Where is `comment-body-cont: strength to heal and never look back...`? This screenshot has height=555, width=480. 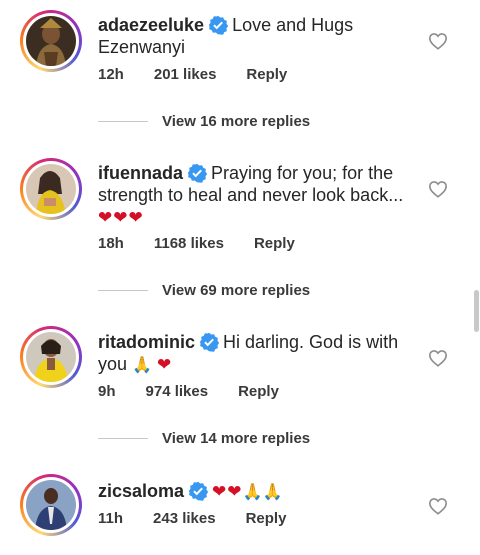 comment-body-cont: strength to heal and never look back... is located at coordinates (251, 195).